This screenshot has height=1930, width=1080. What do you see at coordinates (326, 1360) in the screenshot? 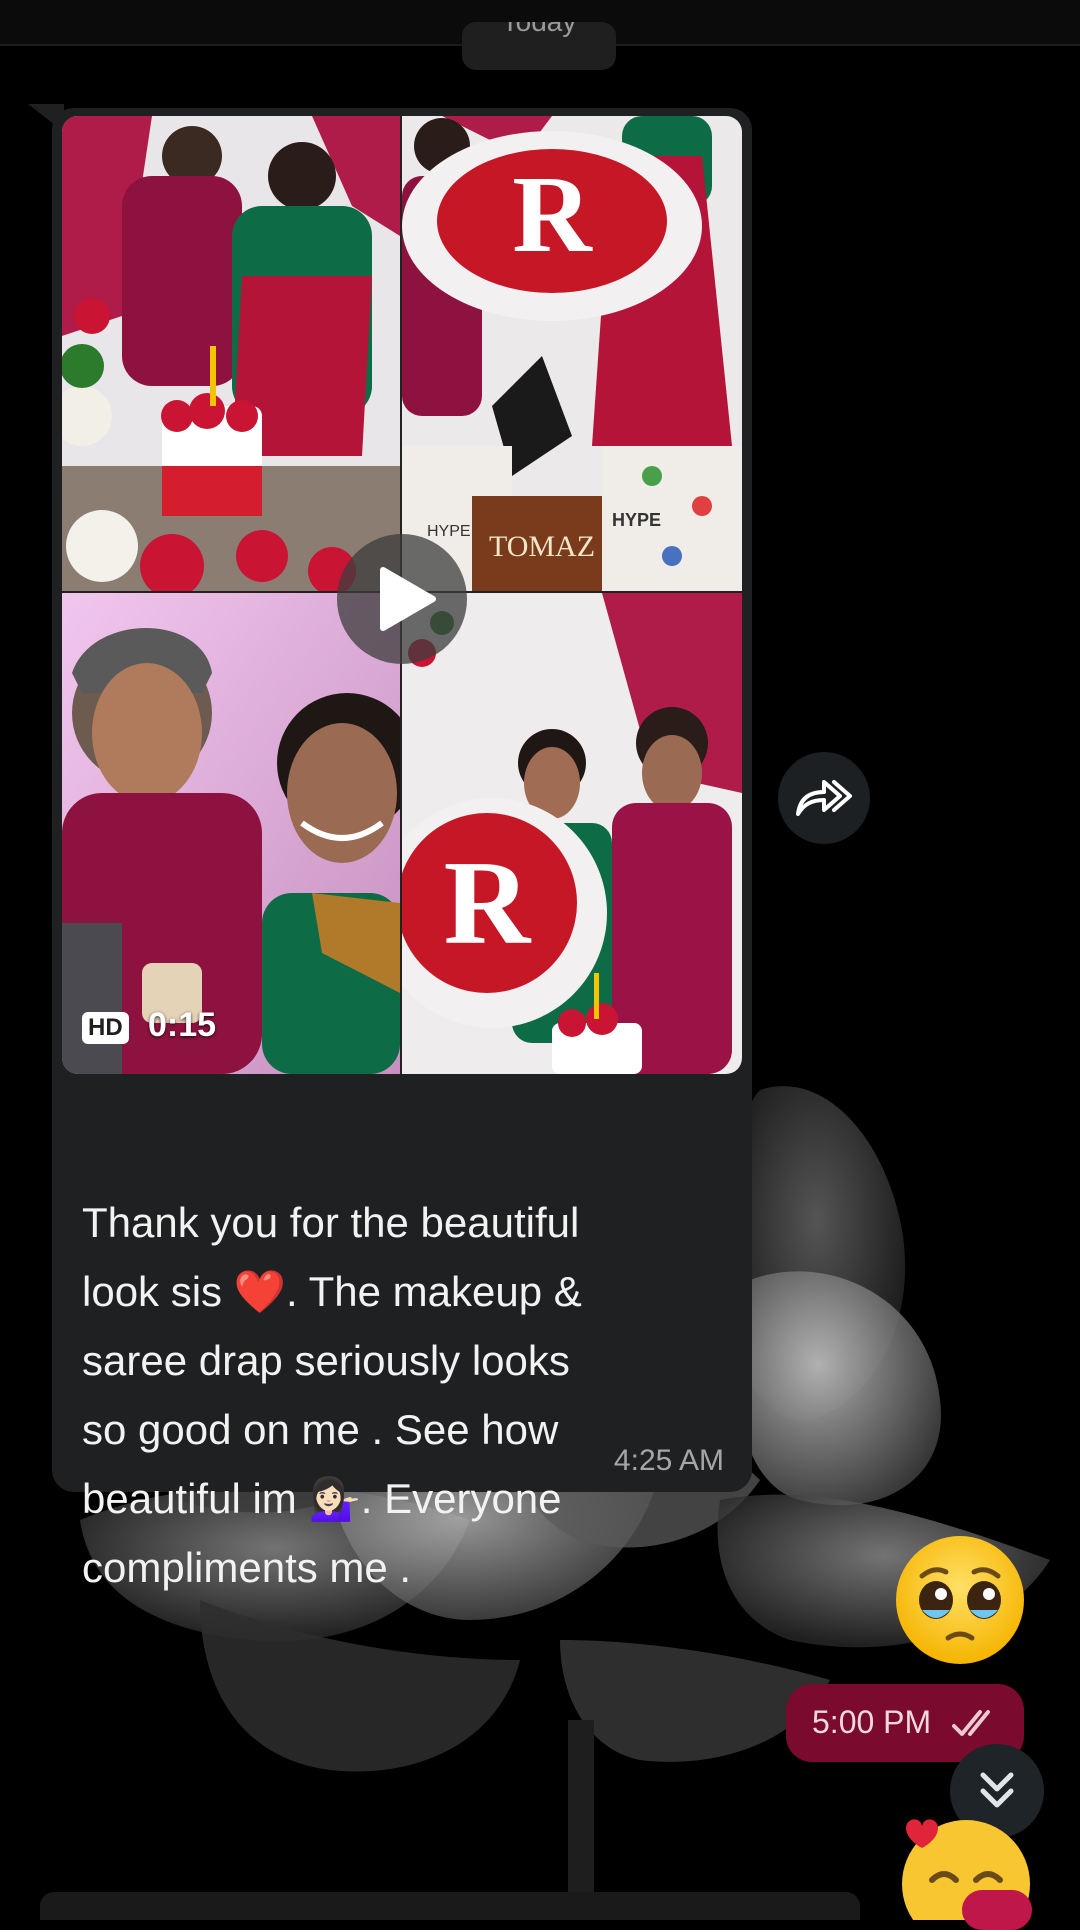
I see `message-line: saree drap seriously looks` at bounding box center [326, 1360].